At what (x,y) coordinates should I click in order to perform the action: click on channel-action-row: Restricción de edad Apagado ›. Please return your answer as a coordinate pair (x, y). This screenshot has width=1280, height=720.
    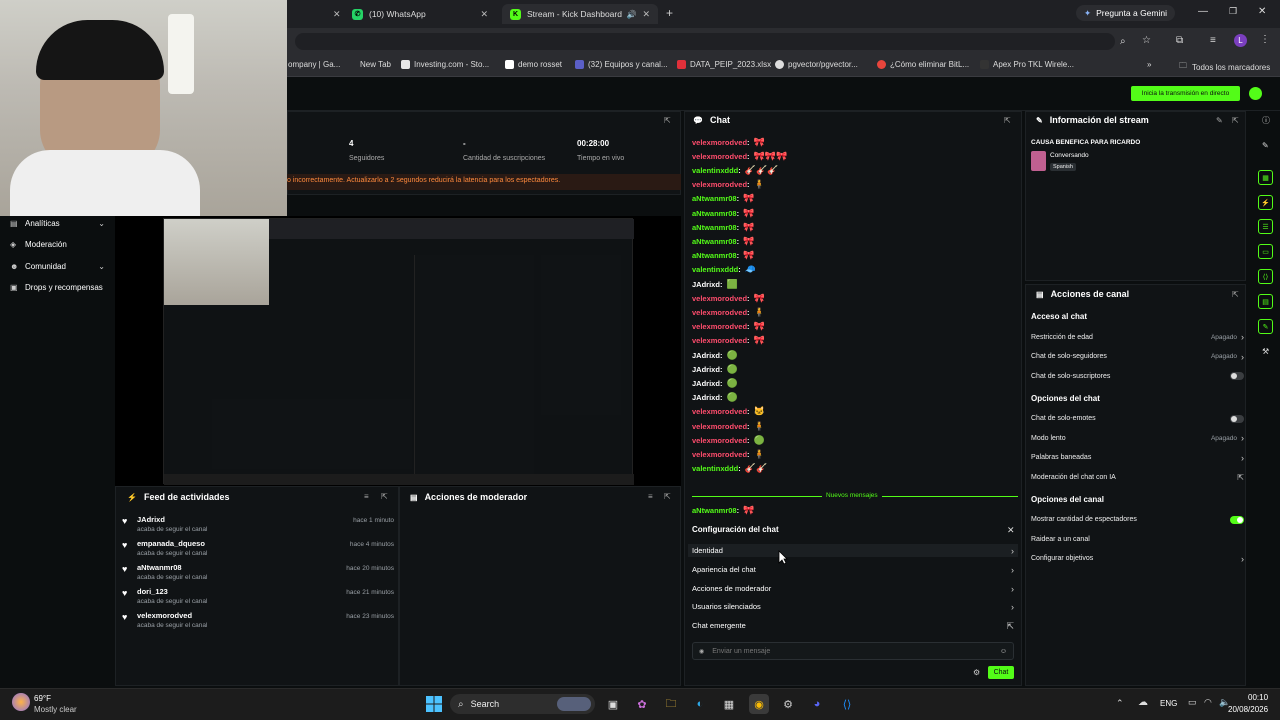
    Looking at the image, I should click on (1137, 337).